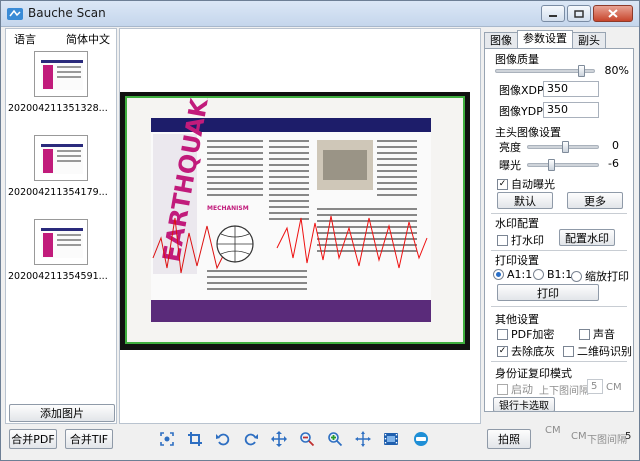 The image size is (640, 461). What do you see at coordinates (564, 391) in the screenshot?
I see `gap-label: 上下图间隔` at bounding box center [564, 391].